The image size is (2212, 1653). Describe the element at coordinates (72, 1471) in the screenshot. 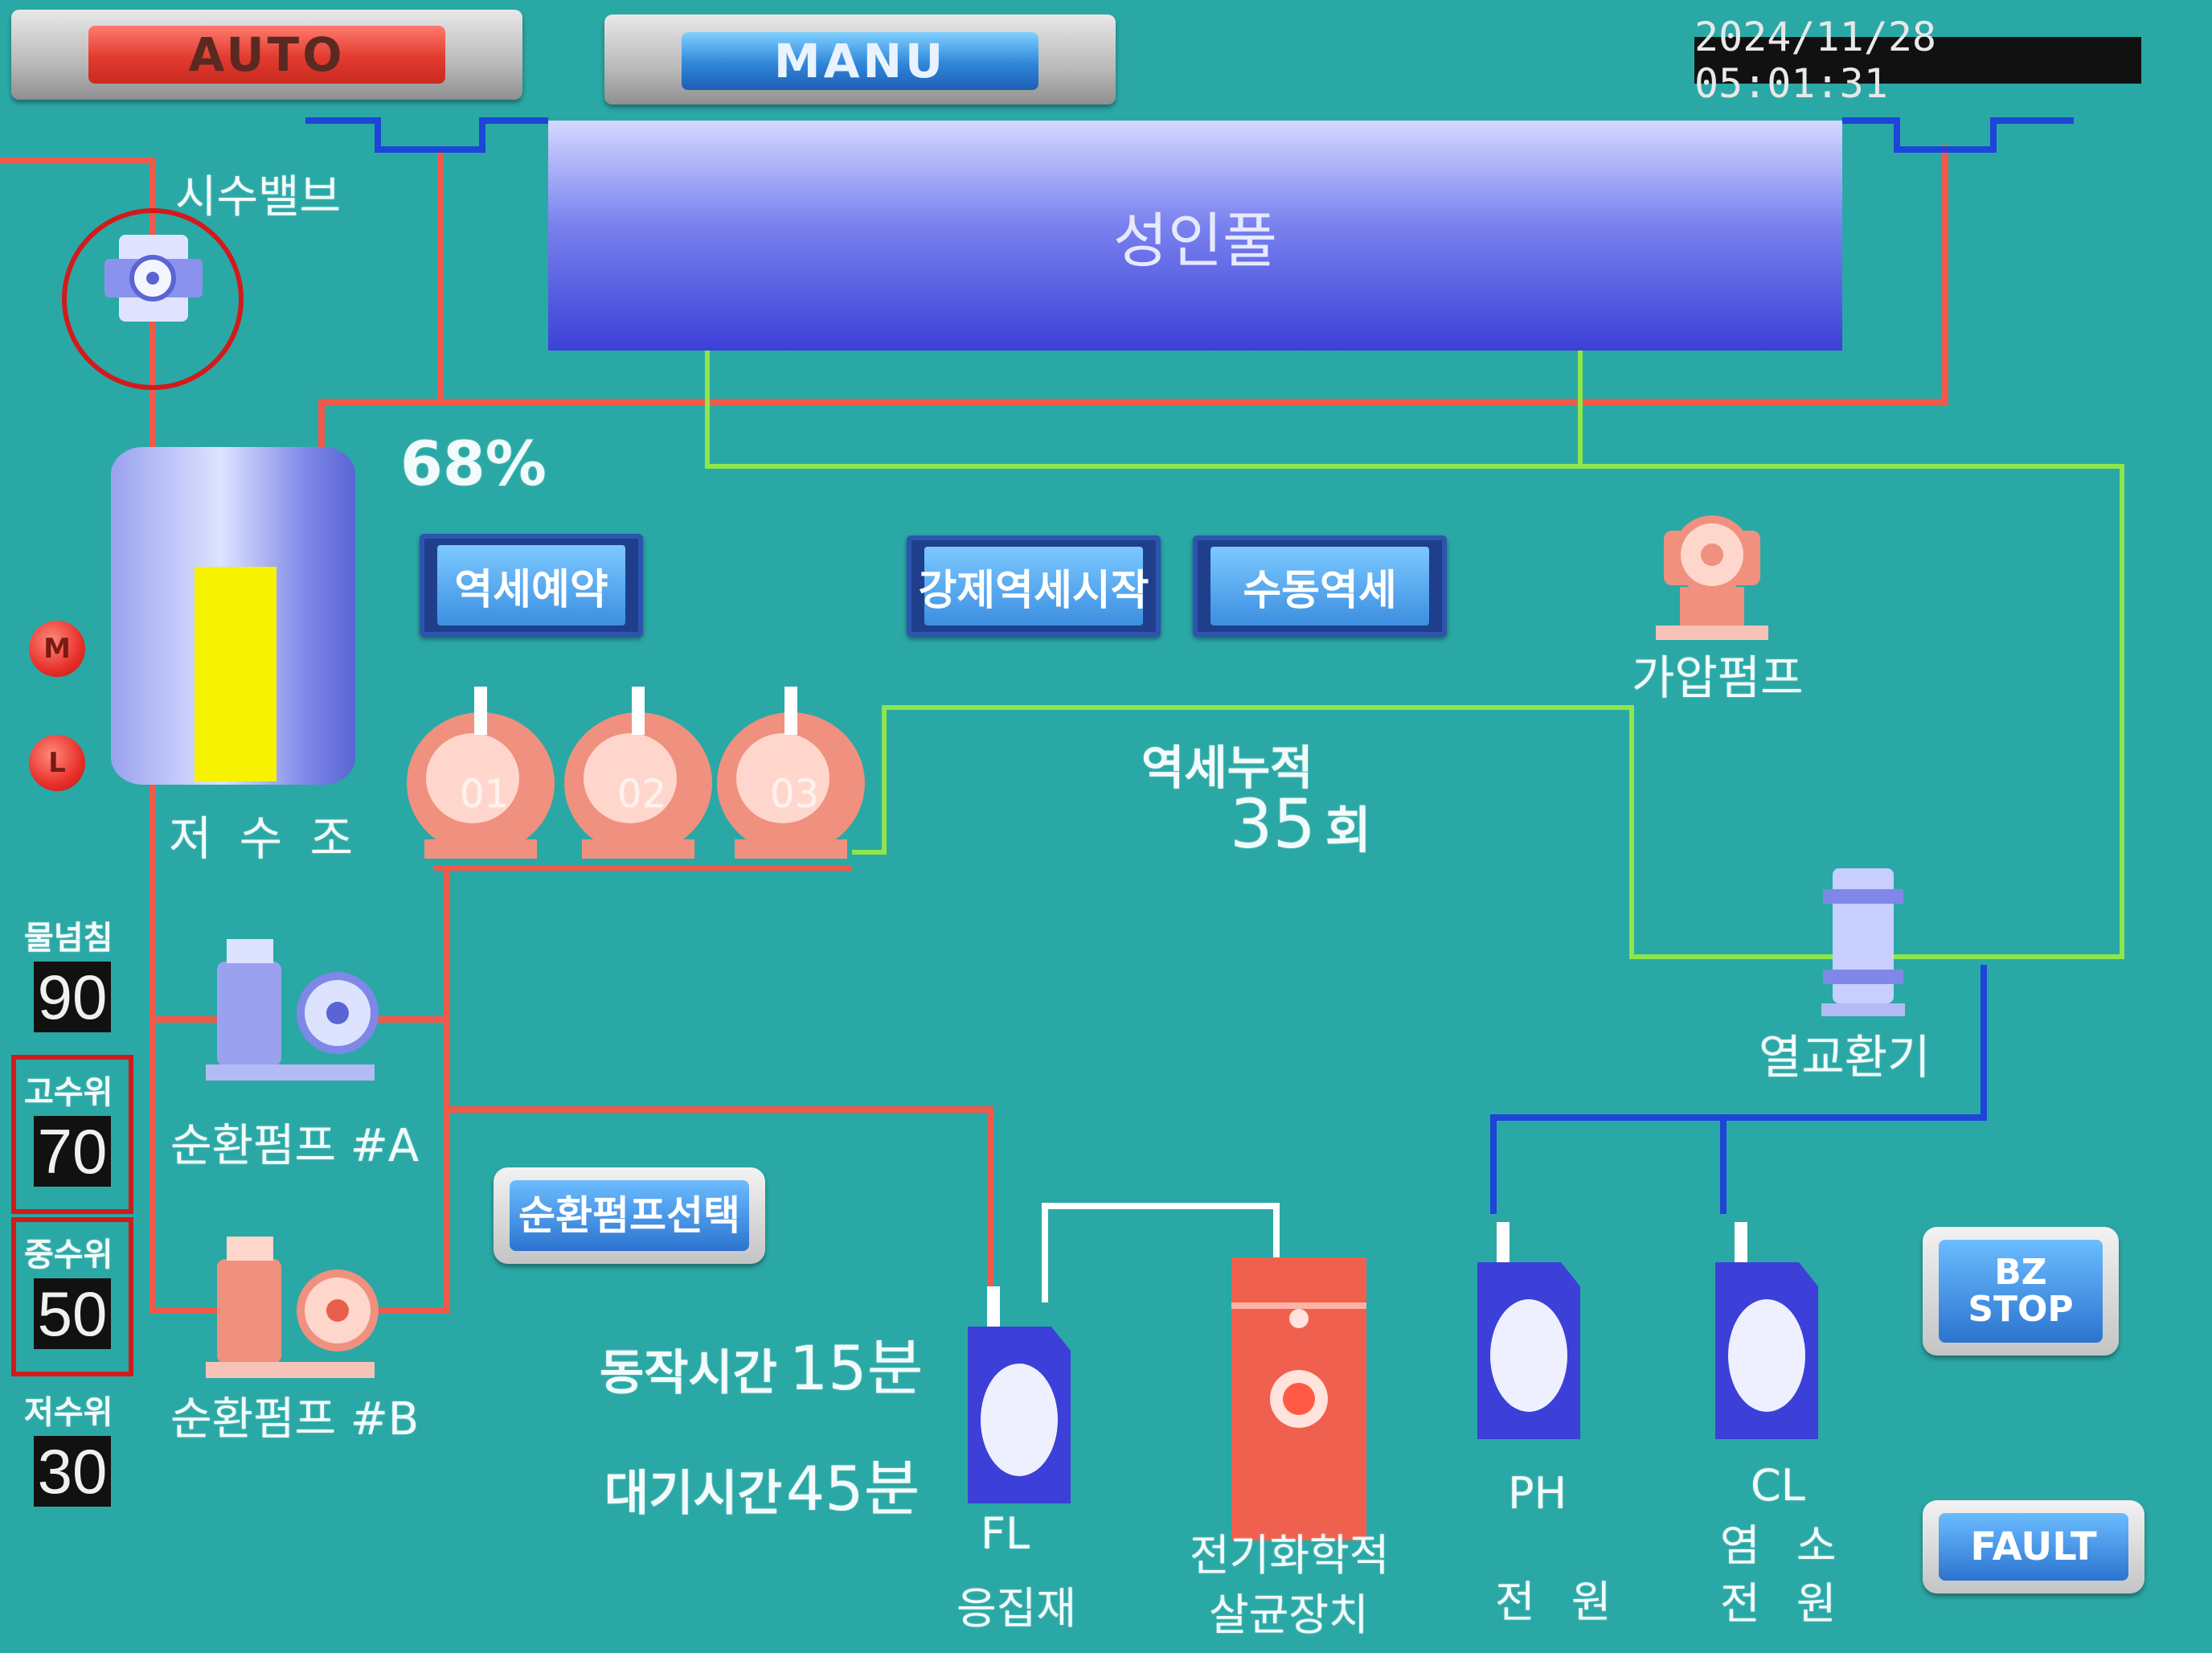

I see `level-low-value: 30` at that location.